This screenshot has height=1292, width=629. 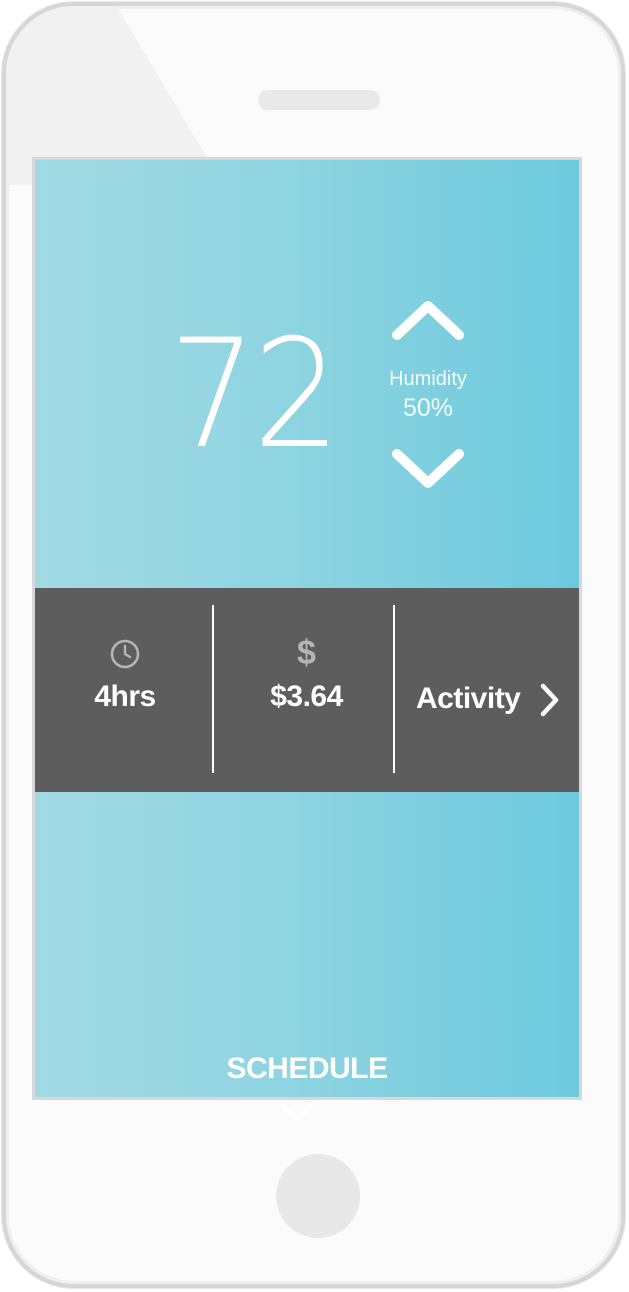 What do you see at coordinates (125, 656) in the screenshot?
I see `clock-icon` at bounding box center [125, 656].